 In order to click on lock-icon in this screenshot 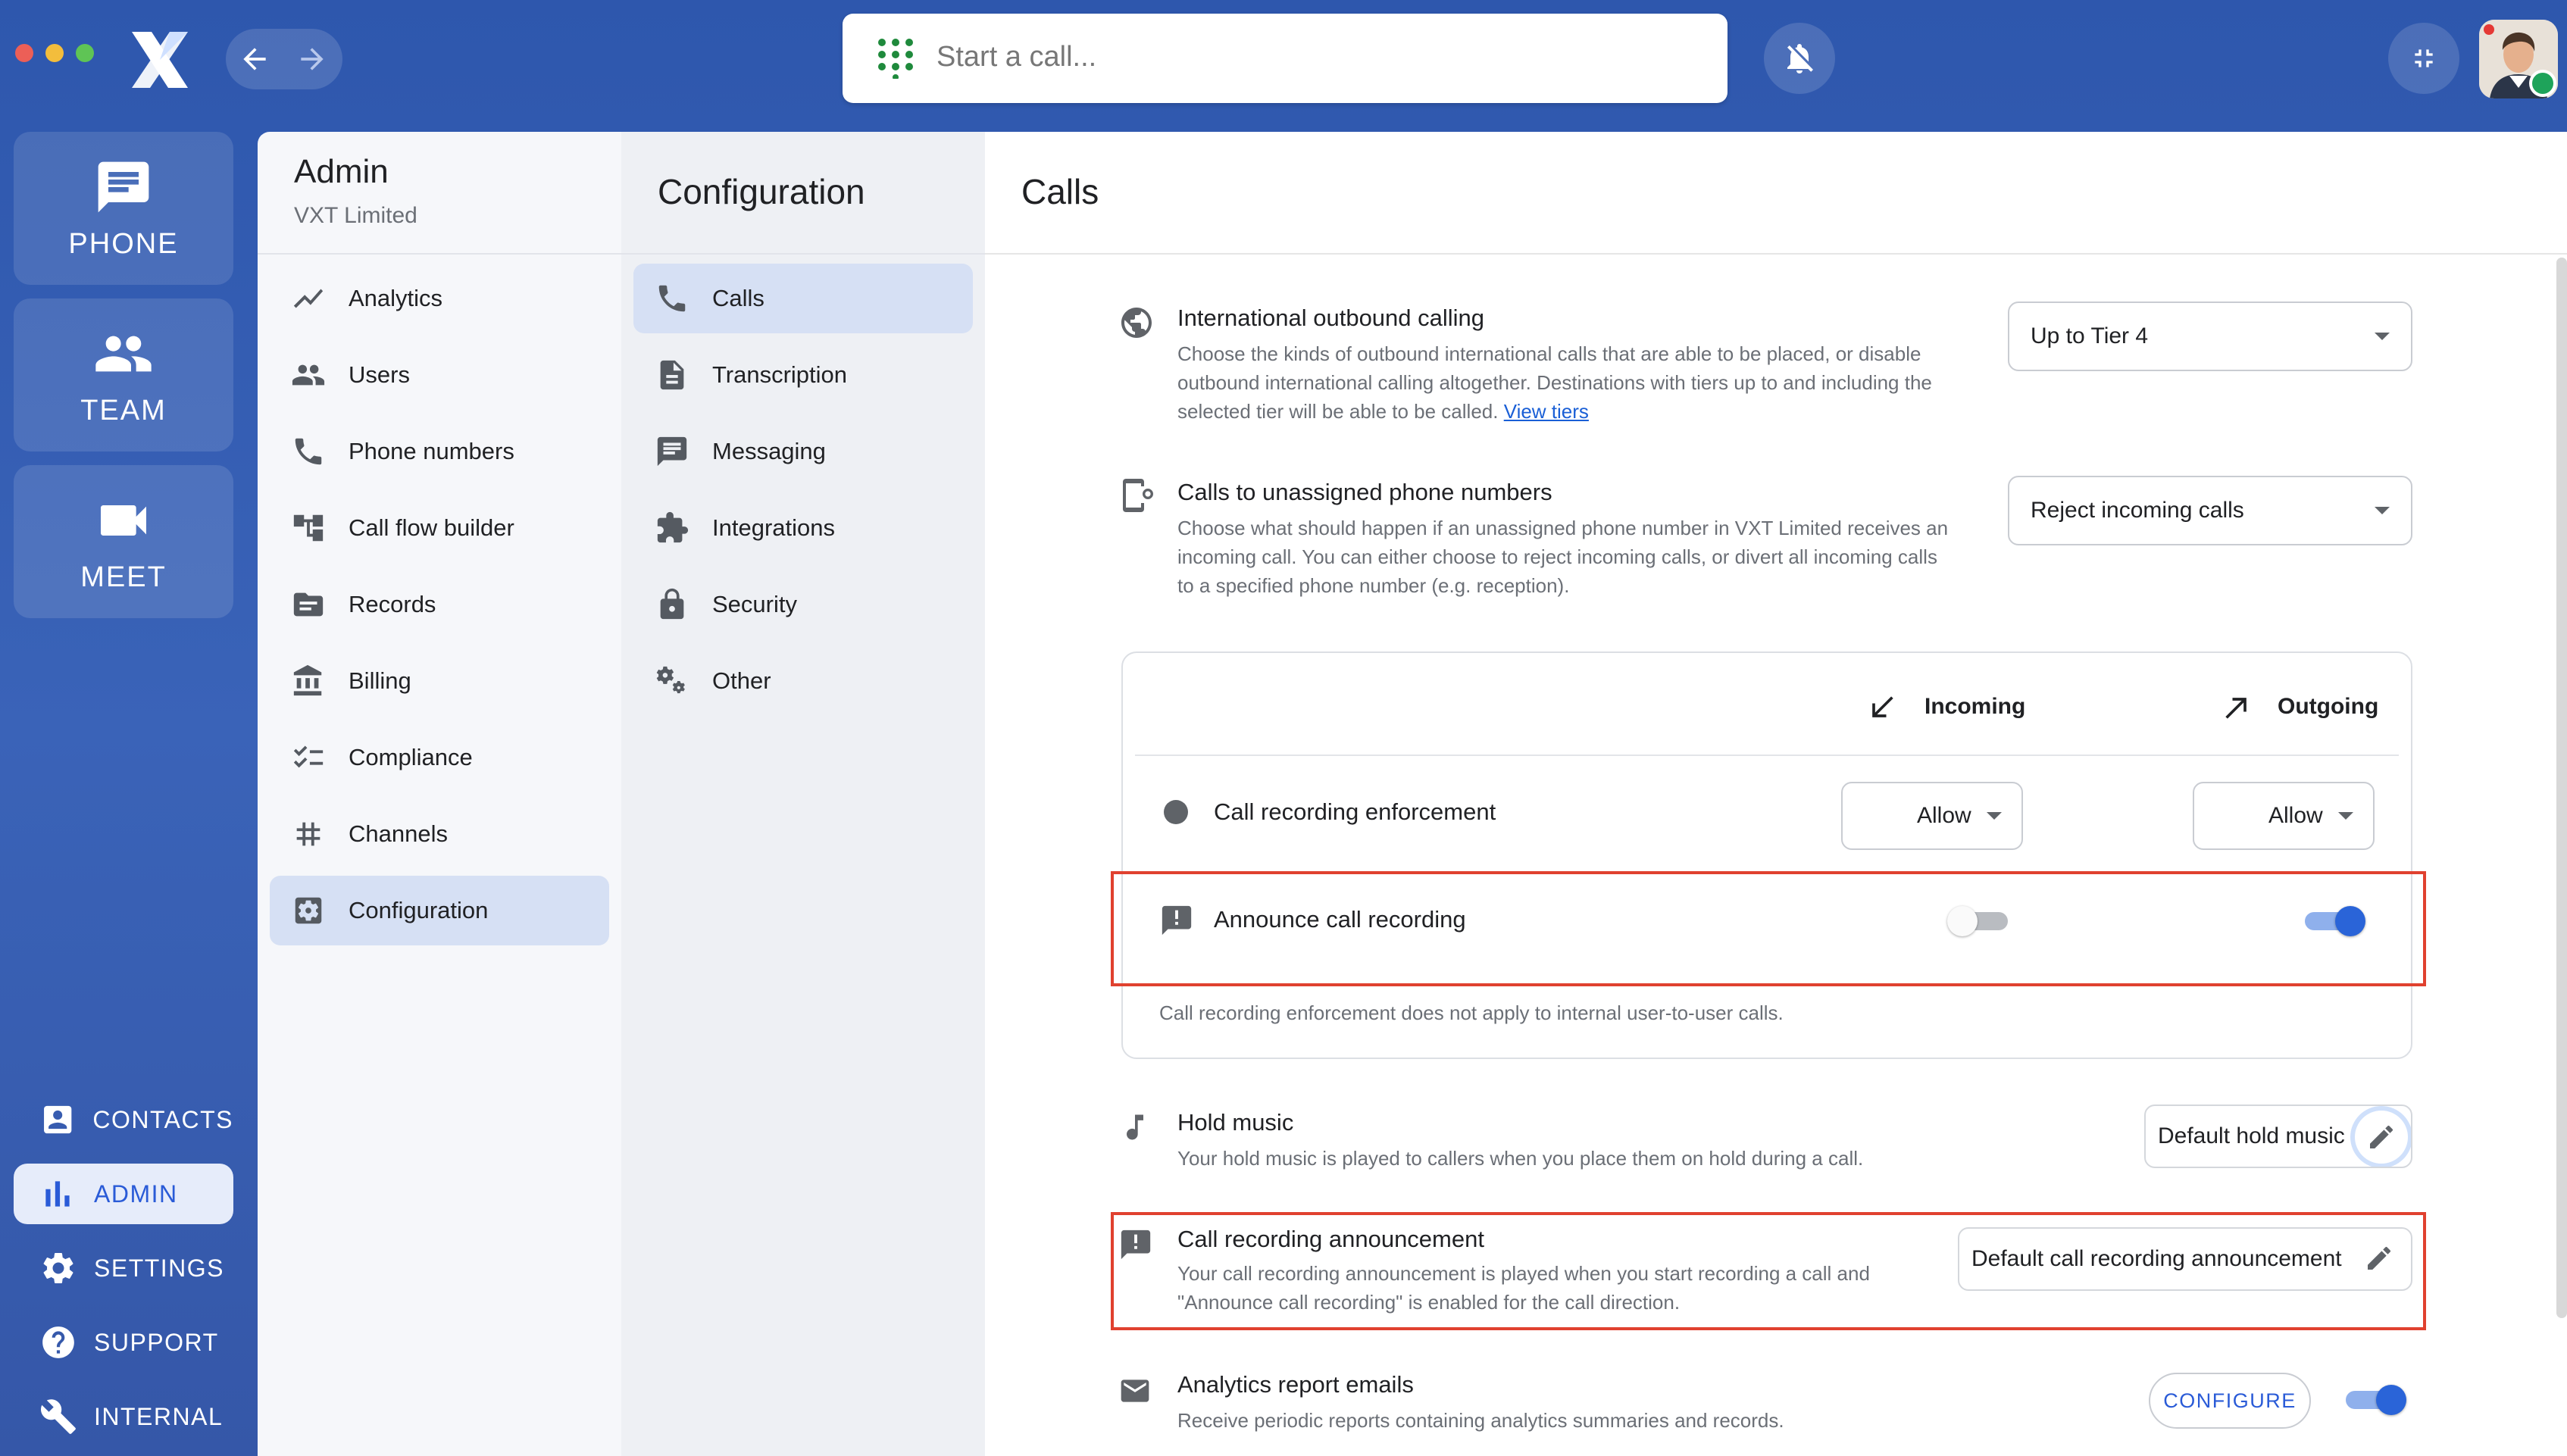, I will do `click(672, 604)`.